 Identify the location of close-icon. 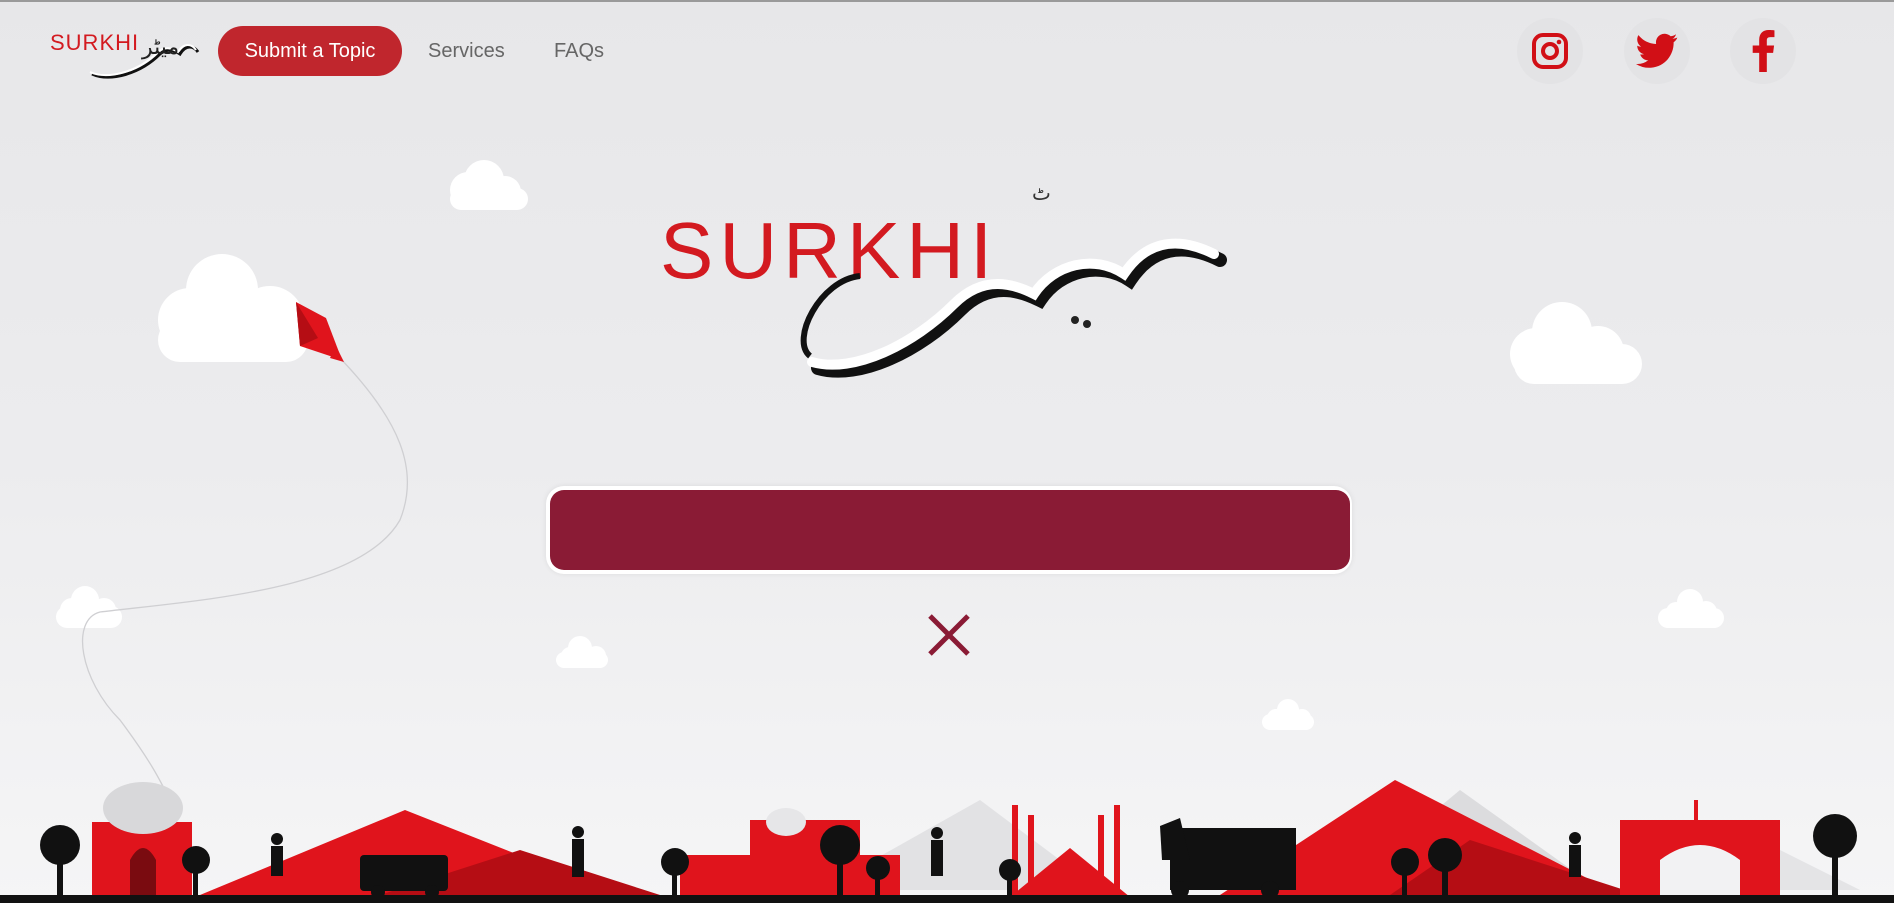
(949, 635).